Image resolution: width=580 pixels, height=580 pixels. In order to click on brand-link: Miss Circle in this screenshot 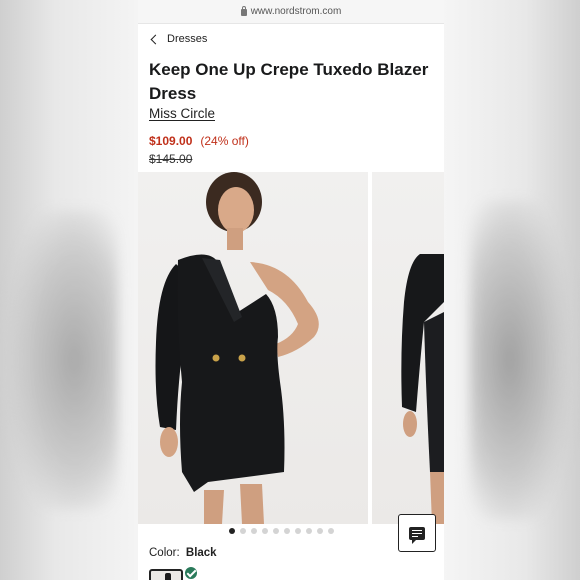, I will do `click(182, 113)`.